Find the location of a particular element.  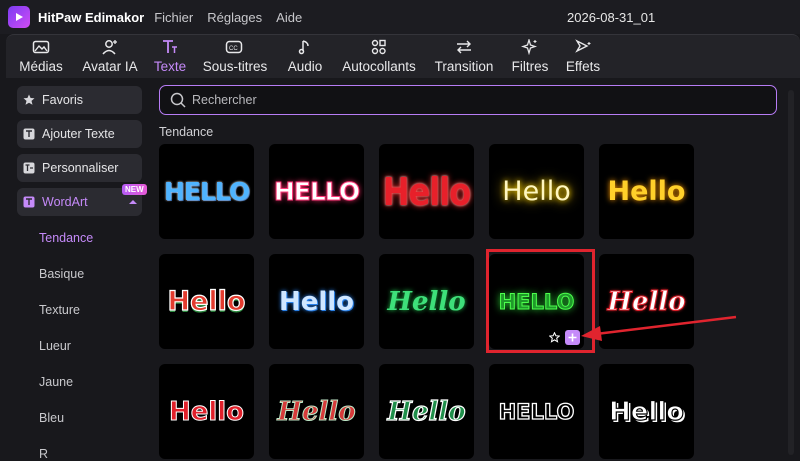

tool-autocollants: Autocollants is located at coordinates (379, 57).